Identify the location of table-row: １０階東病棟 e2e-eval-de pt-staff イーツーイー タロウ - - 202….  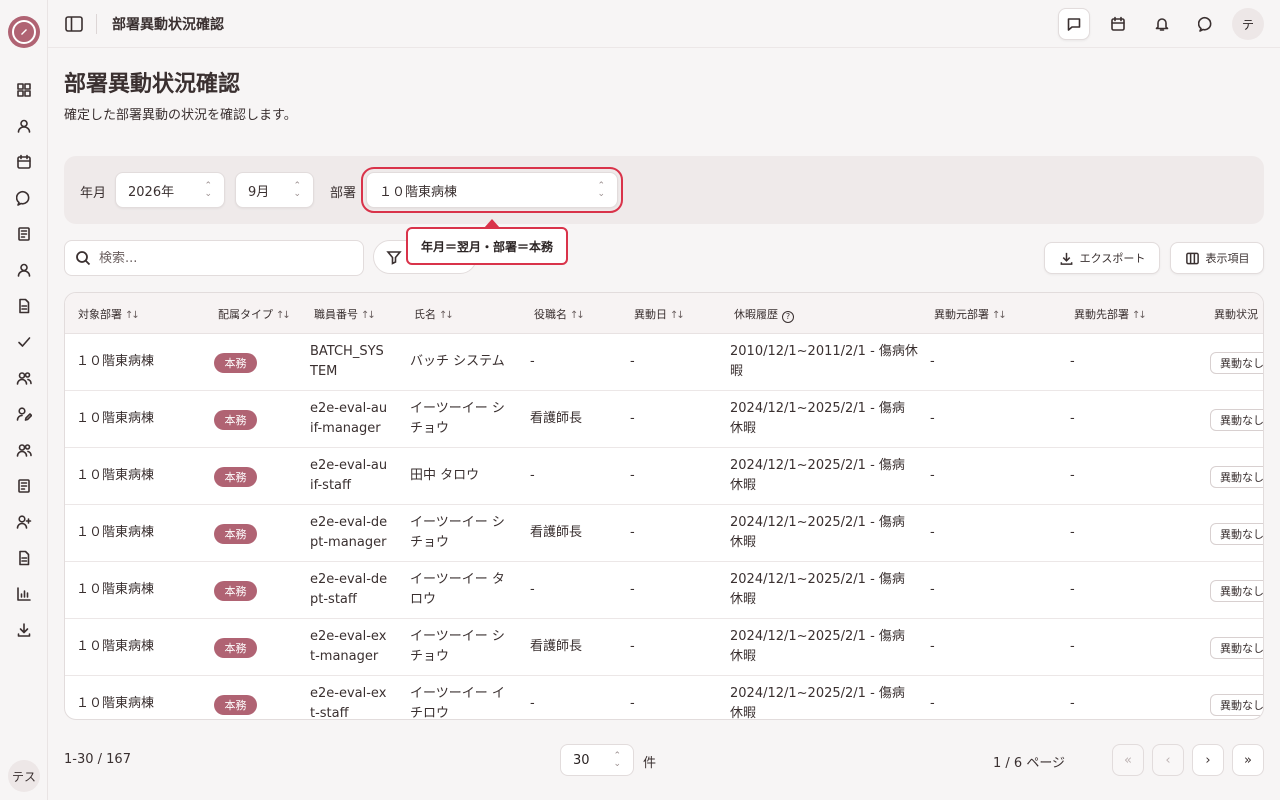
(664, 590).